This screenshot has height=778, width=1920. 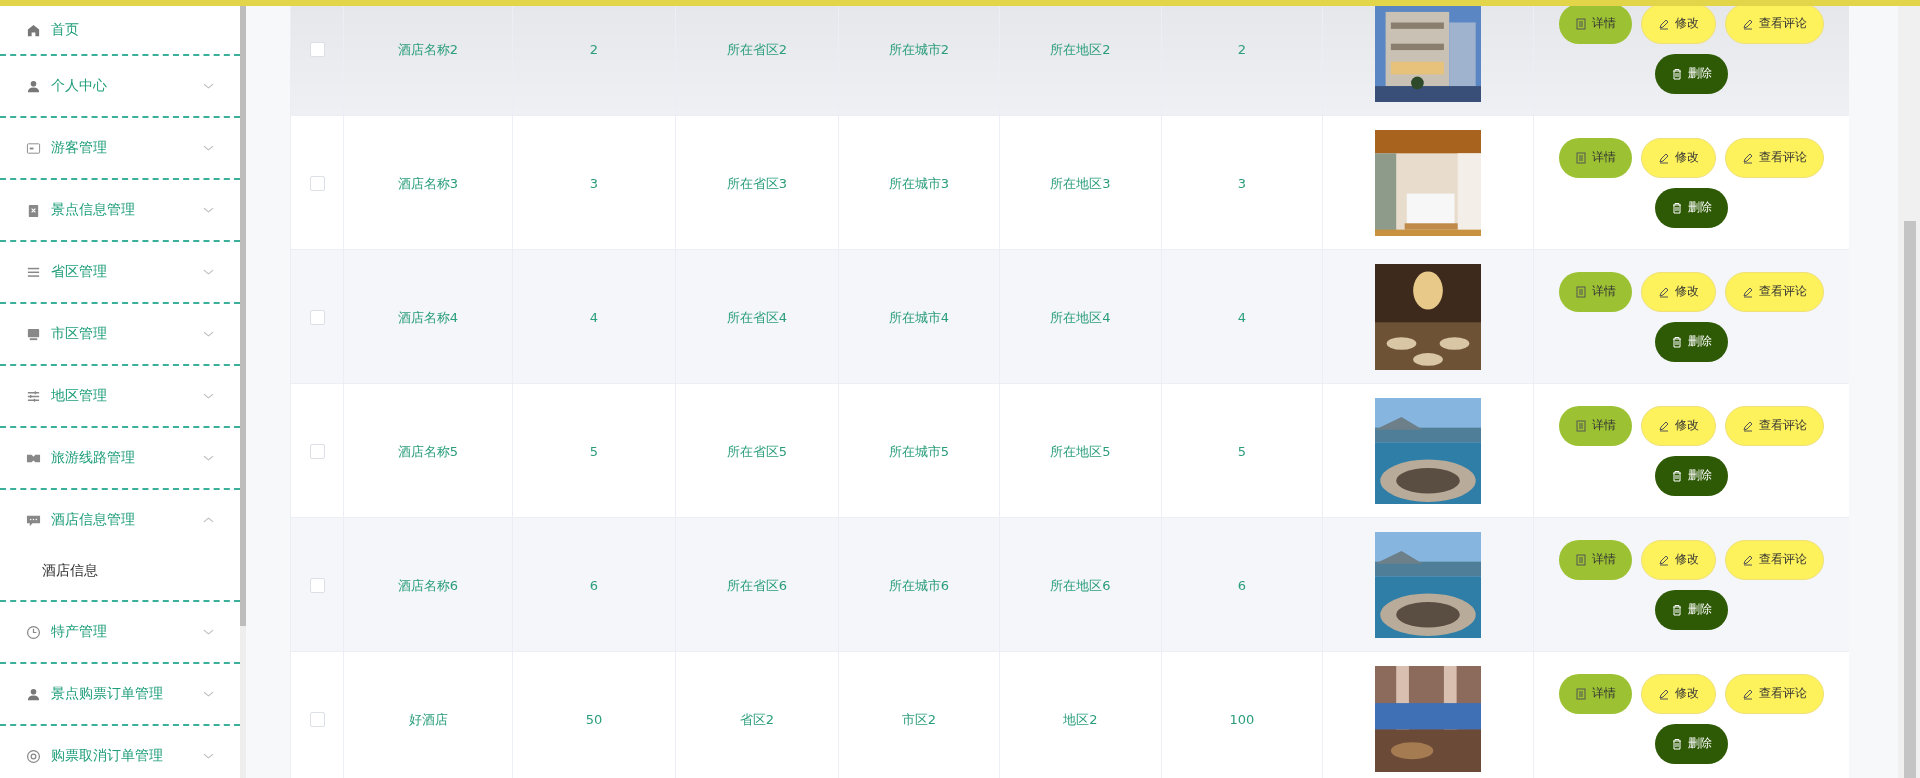 I want to click on sidebar-item: 市区管理, so click(x=120, y=334).